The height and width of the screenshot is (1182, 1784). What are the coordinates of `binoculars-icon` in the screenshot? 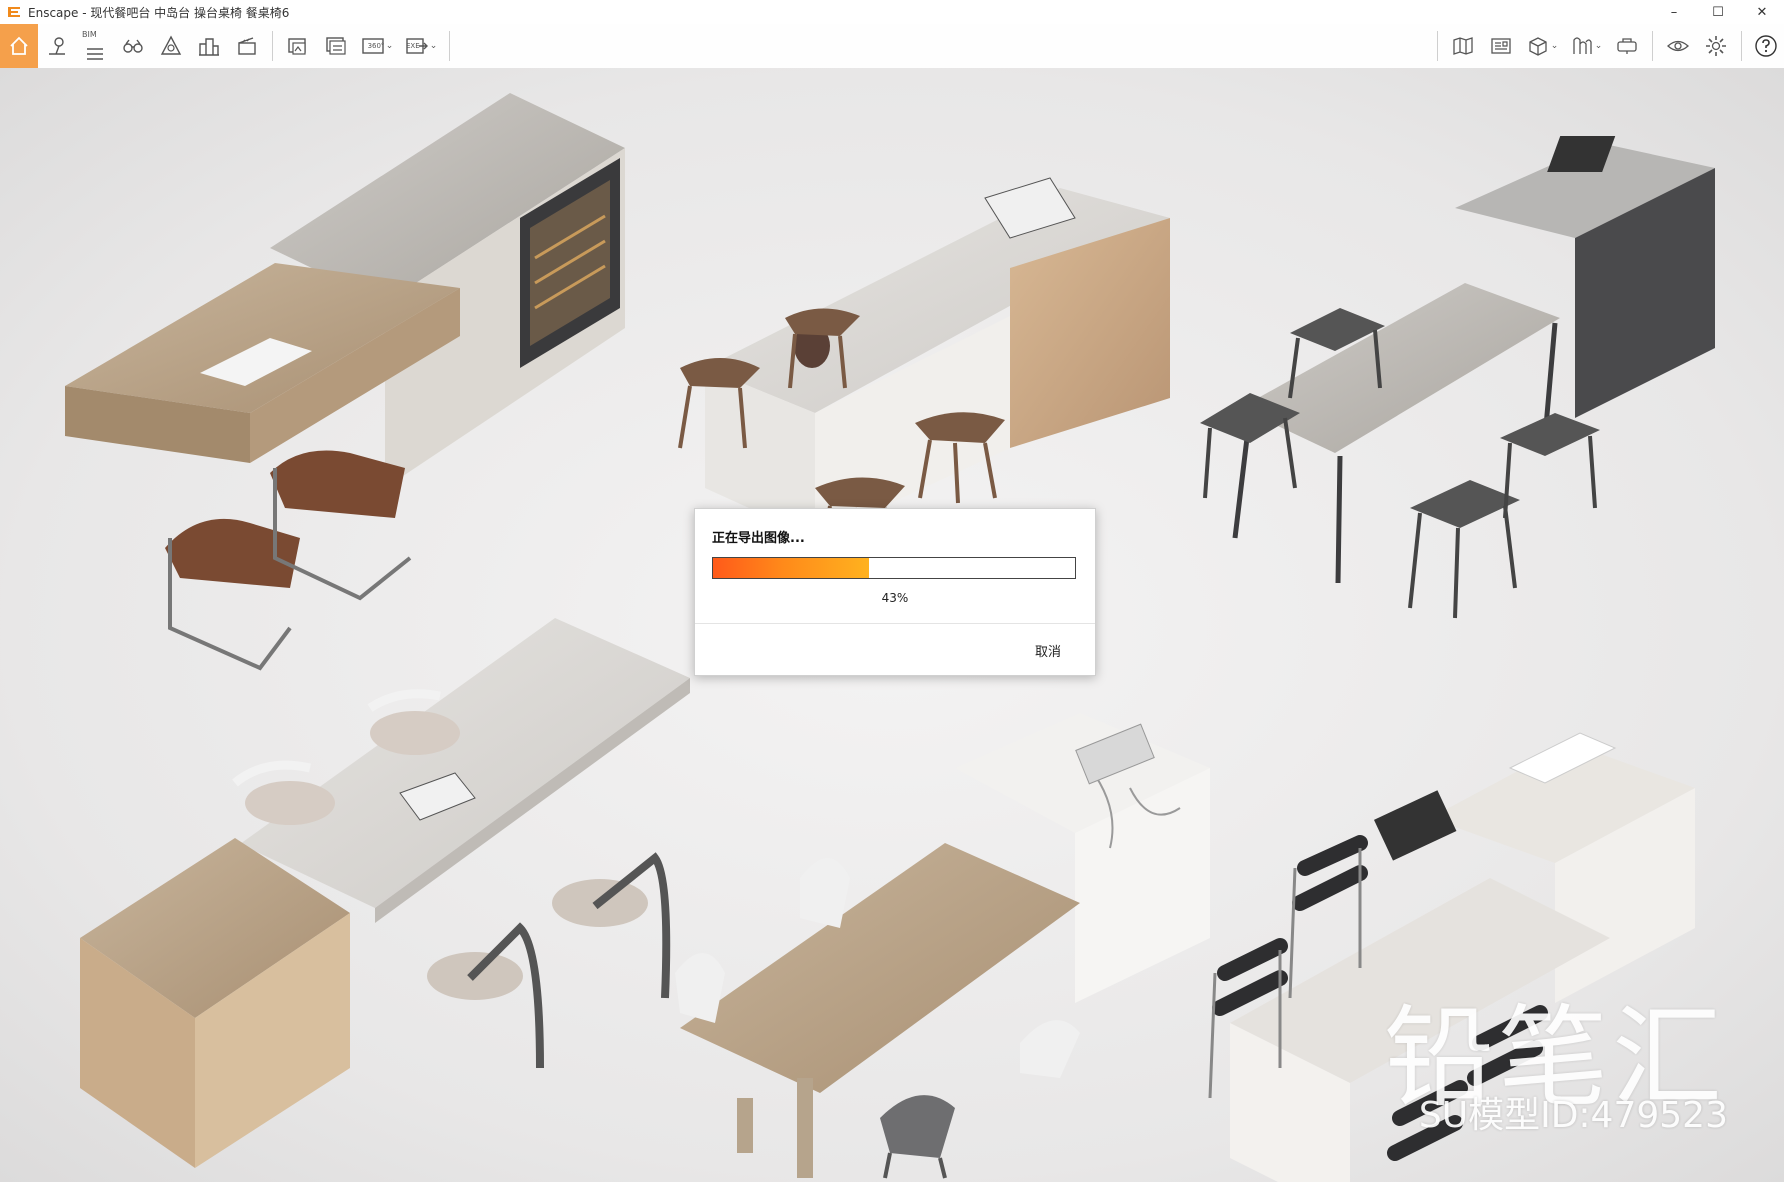 It's located at (133, 46).